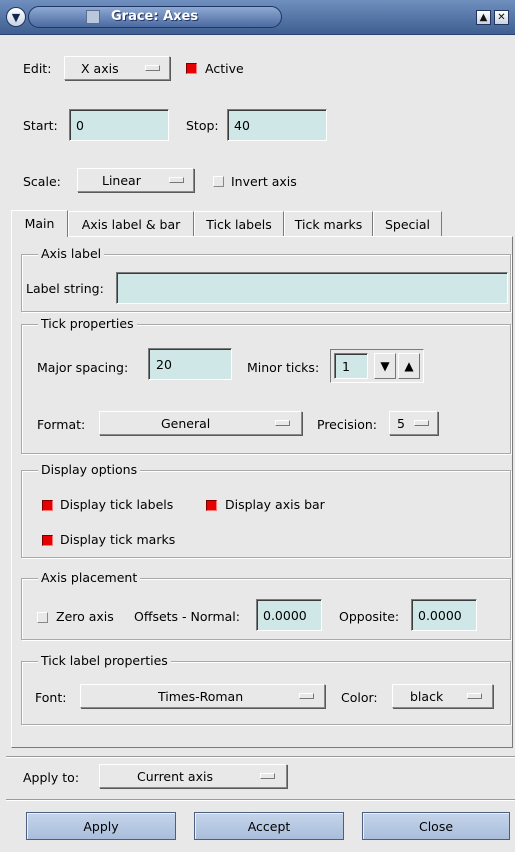  Describe the element at coordinates (16, 17) in the screenshot. I see `window-menu-icon: ▼` at that location.